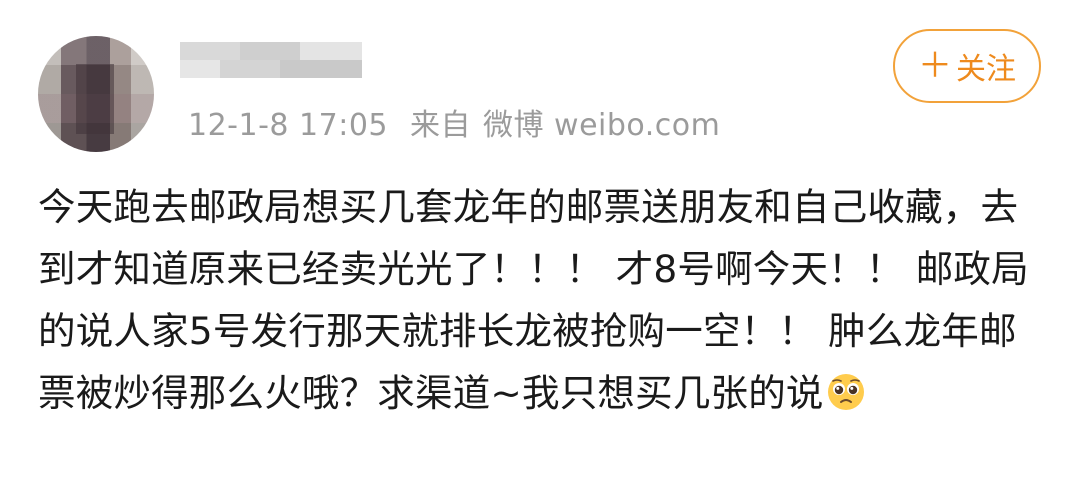 This screenshot has height=497, width=1080. What do you see at coordinates (935, 66) in the screenshot?
I see `plus-icon: ＋` at bounding box center [935, 66].